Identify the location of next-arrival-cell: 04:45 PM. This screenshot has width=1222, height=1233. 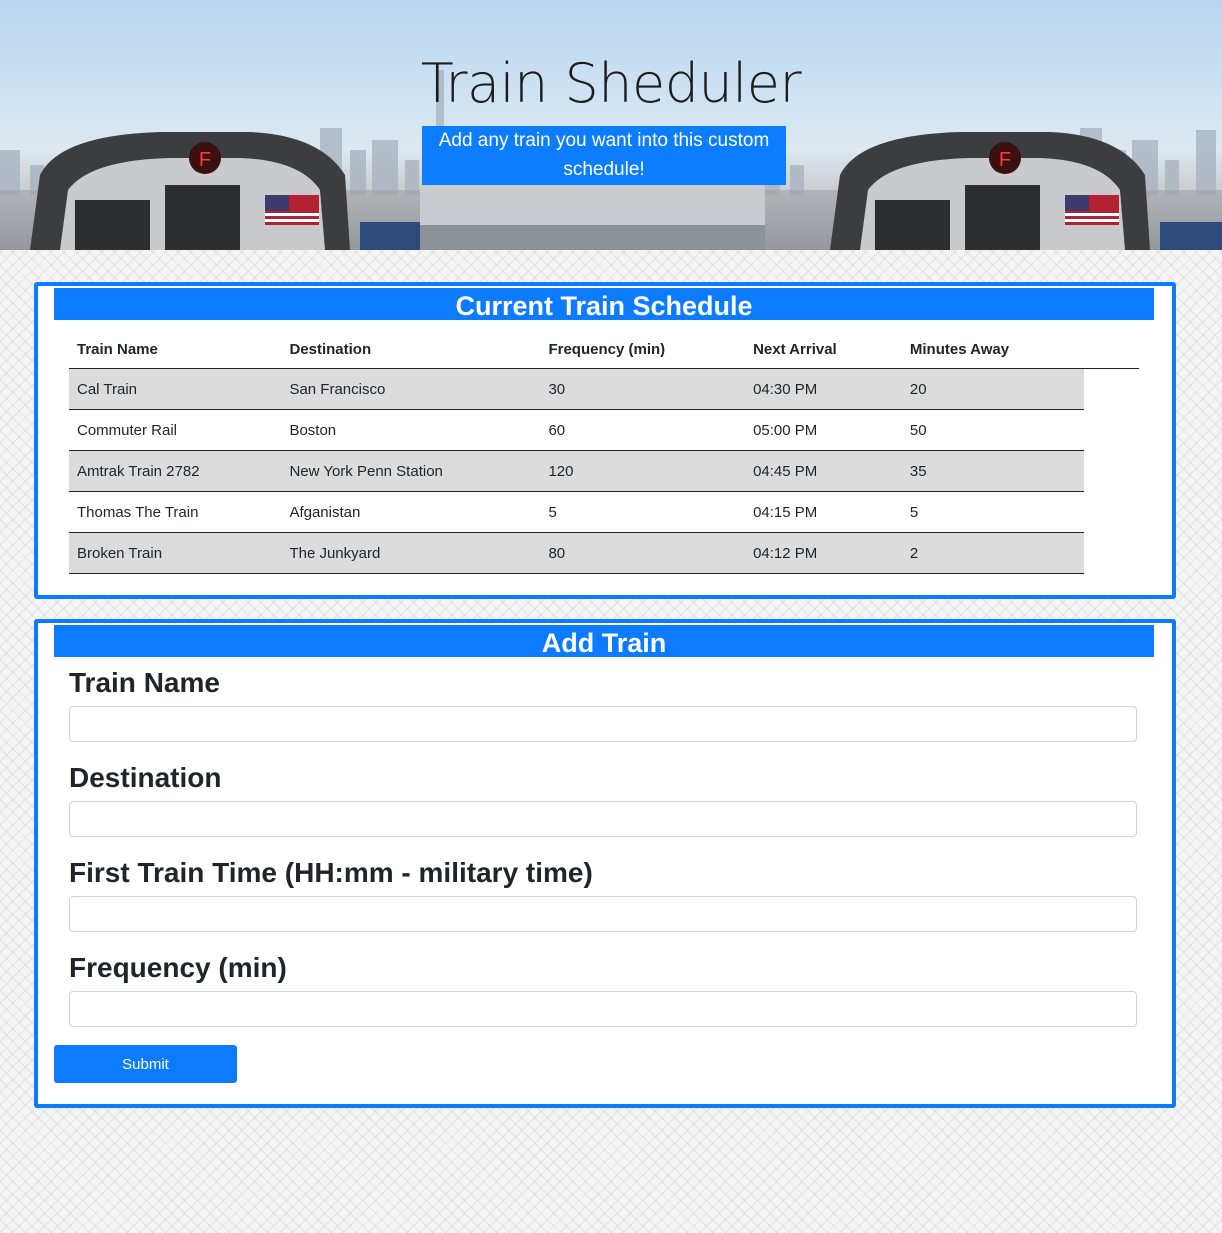
(823, 471).